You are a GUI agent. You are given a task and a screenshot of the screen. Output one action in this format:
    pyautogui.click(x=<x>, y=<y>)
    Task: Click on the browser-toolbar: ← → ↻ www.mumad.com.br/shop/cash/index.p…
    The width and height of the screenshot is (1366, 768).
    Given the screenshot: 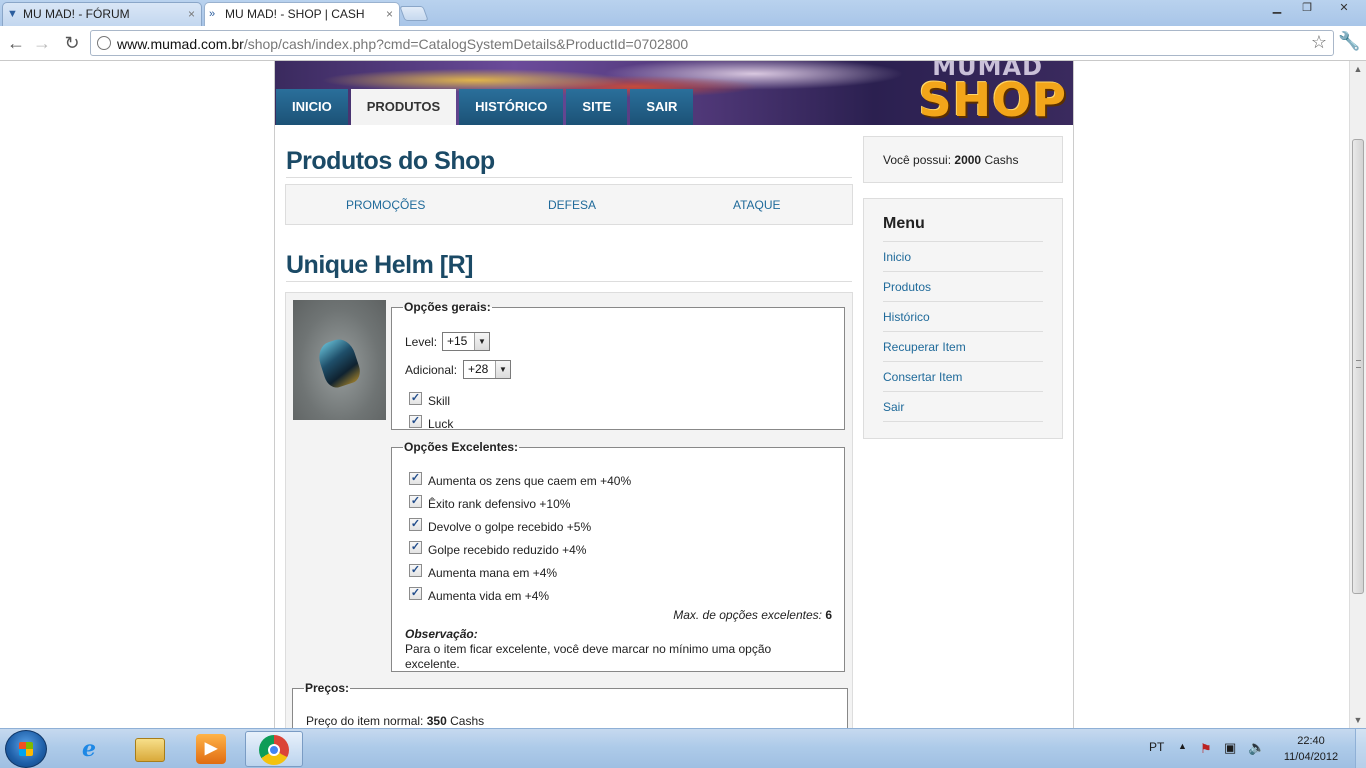 What is the action you would take?
    pyautogui.click(x=683, y=43)
    